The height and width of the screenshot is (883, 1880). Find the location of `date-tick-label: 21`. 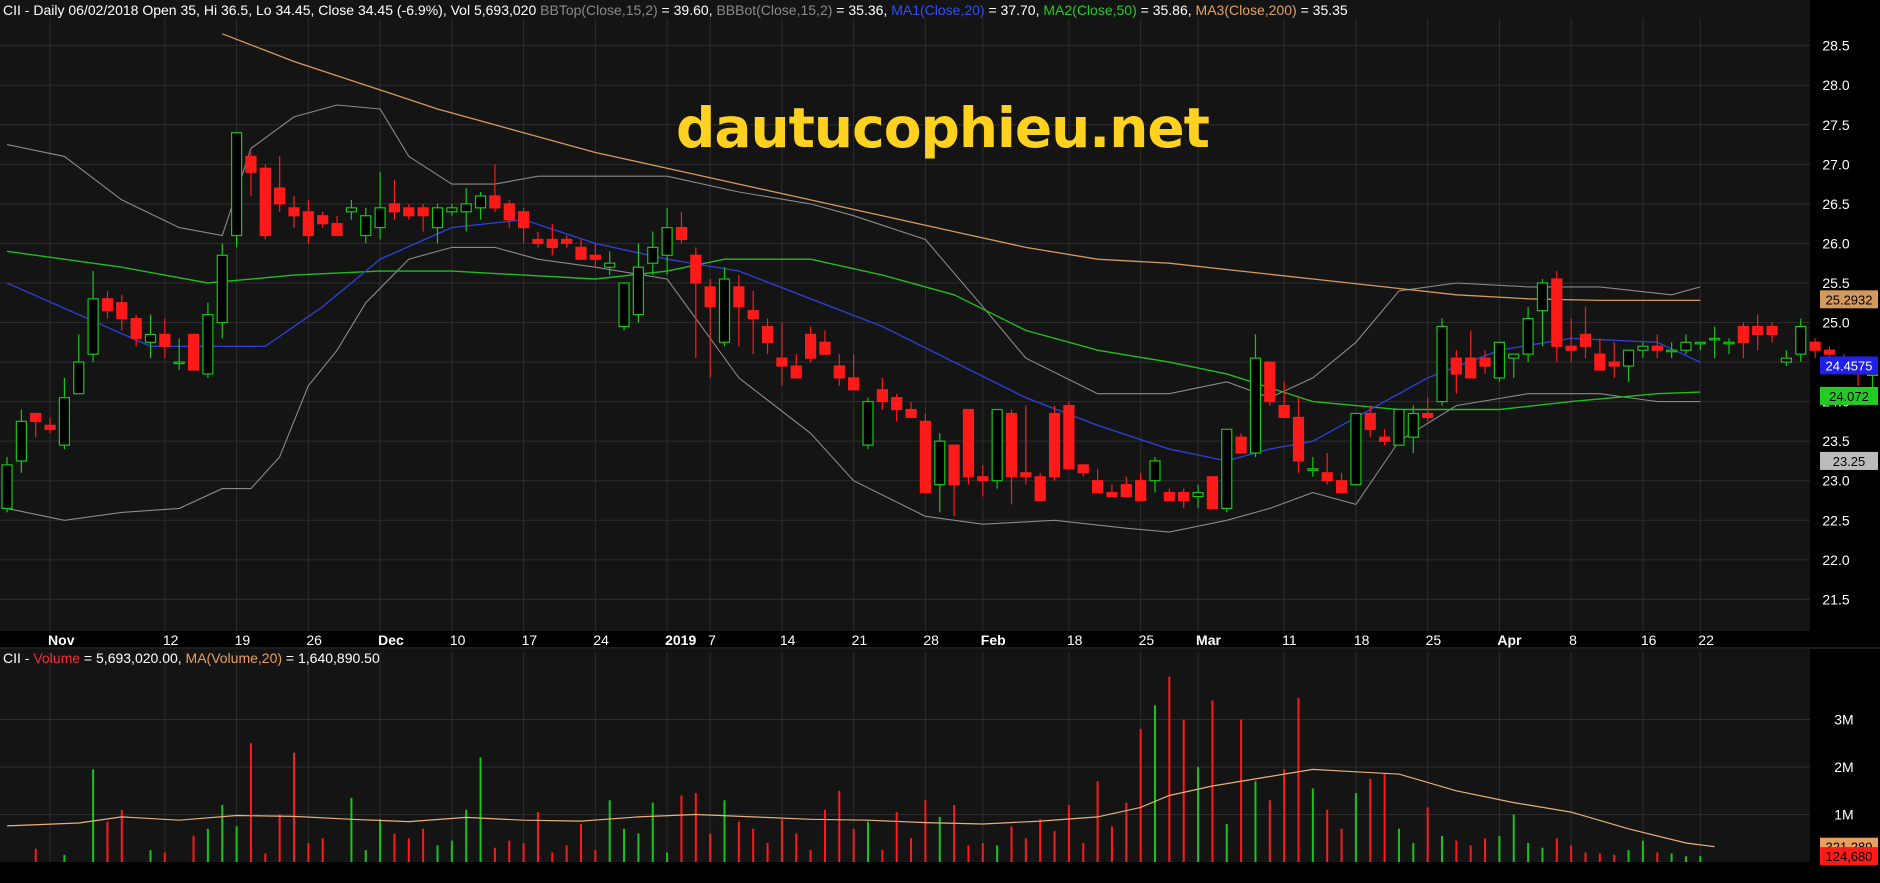

date-tick-label: 21 is located at coordinates (860, 640).